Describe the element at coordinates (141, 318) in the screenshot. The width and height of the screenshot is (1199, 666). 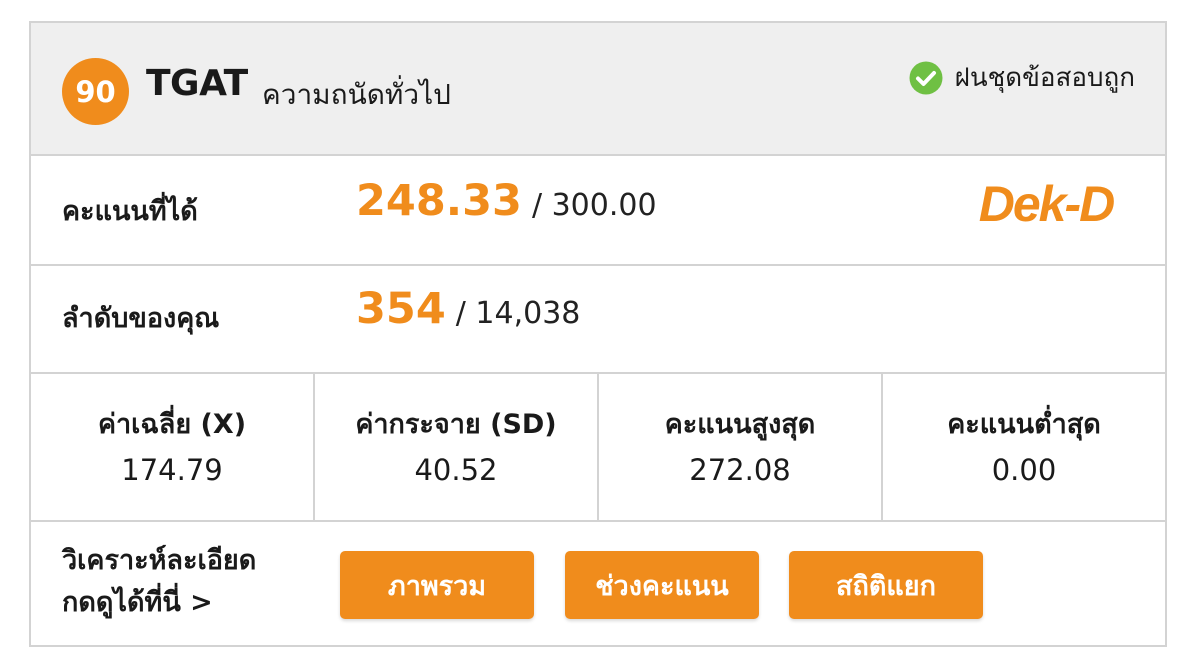
I see `rank-label: ลำดับของคุณ` at that location.